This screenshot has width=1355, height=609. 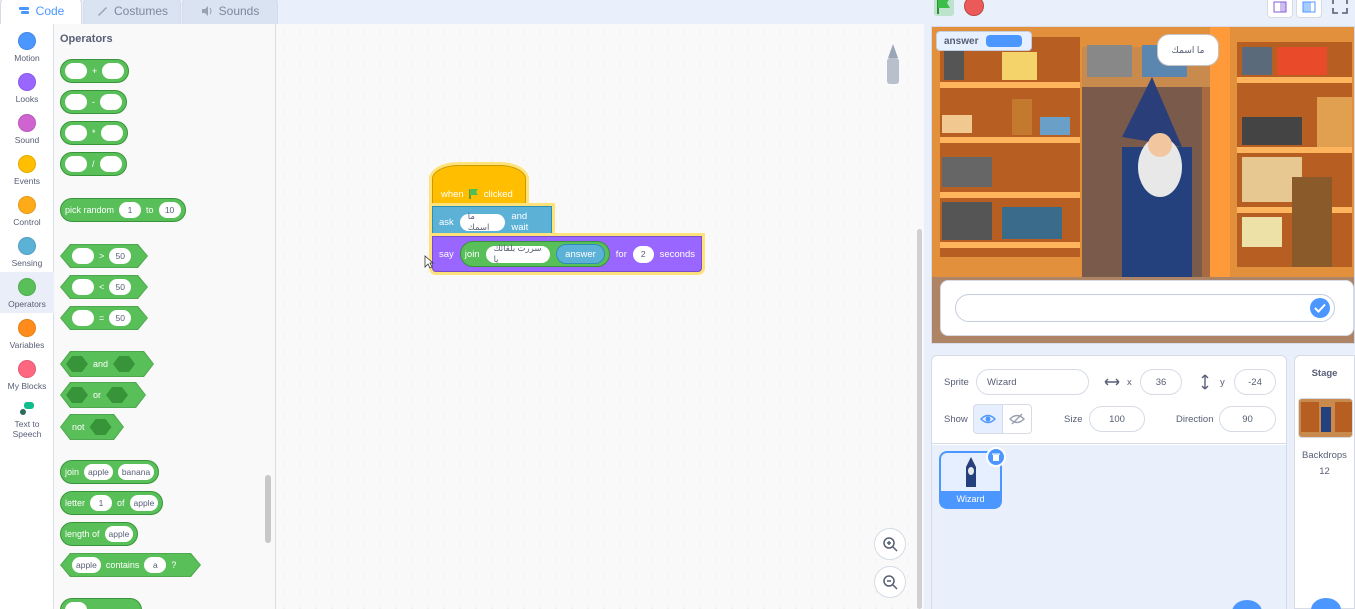 I want to click on sprite-list: Wizard, so click(x=1109, y=527).